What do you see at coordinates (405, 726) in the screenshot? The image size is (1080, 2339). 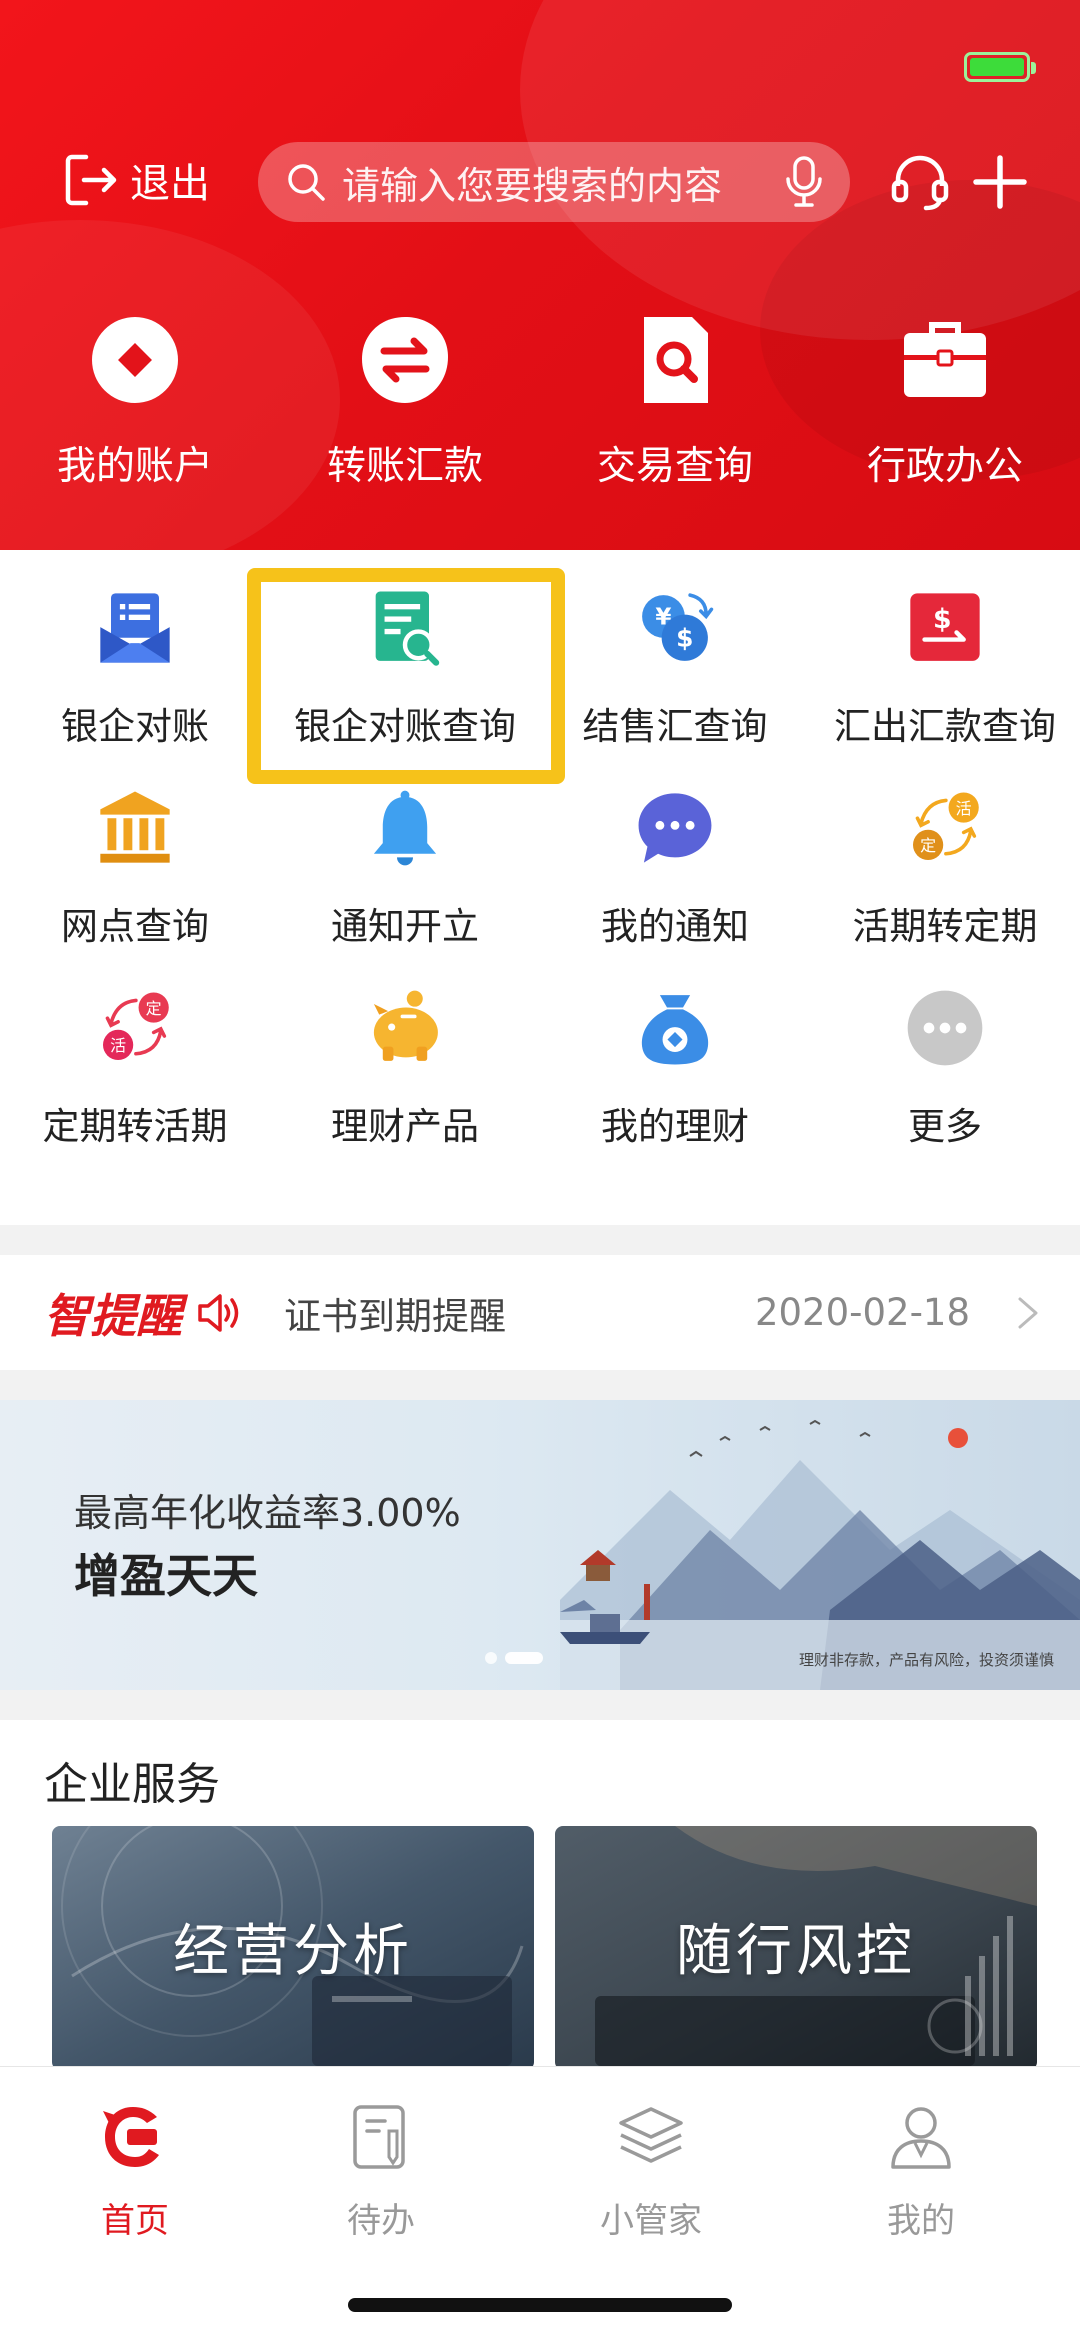 I see `grid-item-label: 银企对账查询` at bounding box center [405, 726].